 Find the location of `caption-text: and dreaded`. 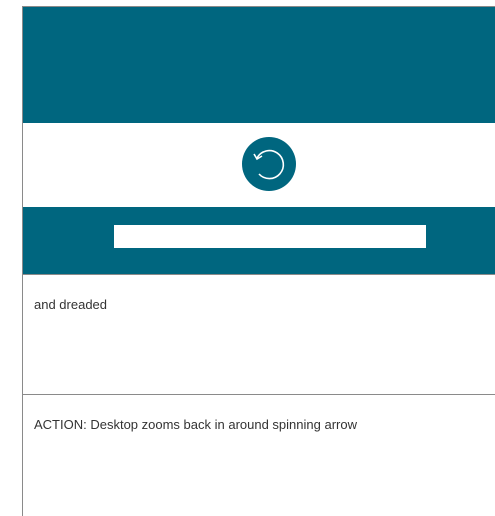

caption-text: and dreaded is located at coordinates (71, 304).